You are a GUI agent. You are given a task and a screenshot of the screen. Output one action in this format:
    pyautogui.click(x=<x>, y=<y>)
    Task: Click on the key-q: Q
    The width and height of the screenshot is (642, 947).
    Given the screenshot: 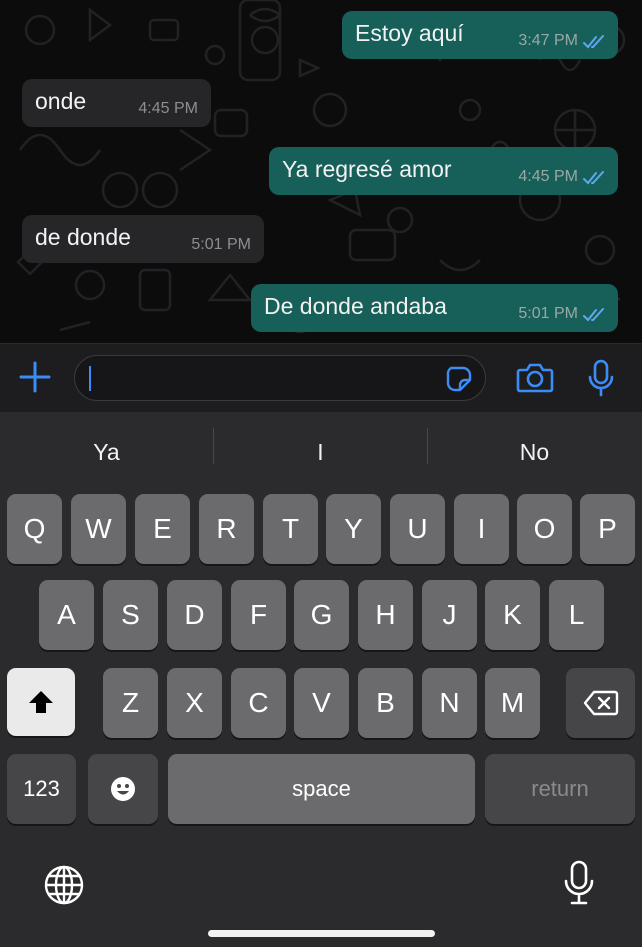 What is the action you would take?
    pyautogui.click(x=34, y=529)
    